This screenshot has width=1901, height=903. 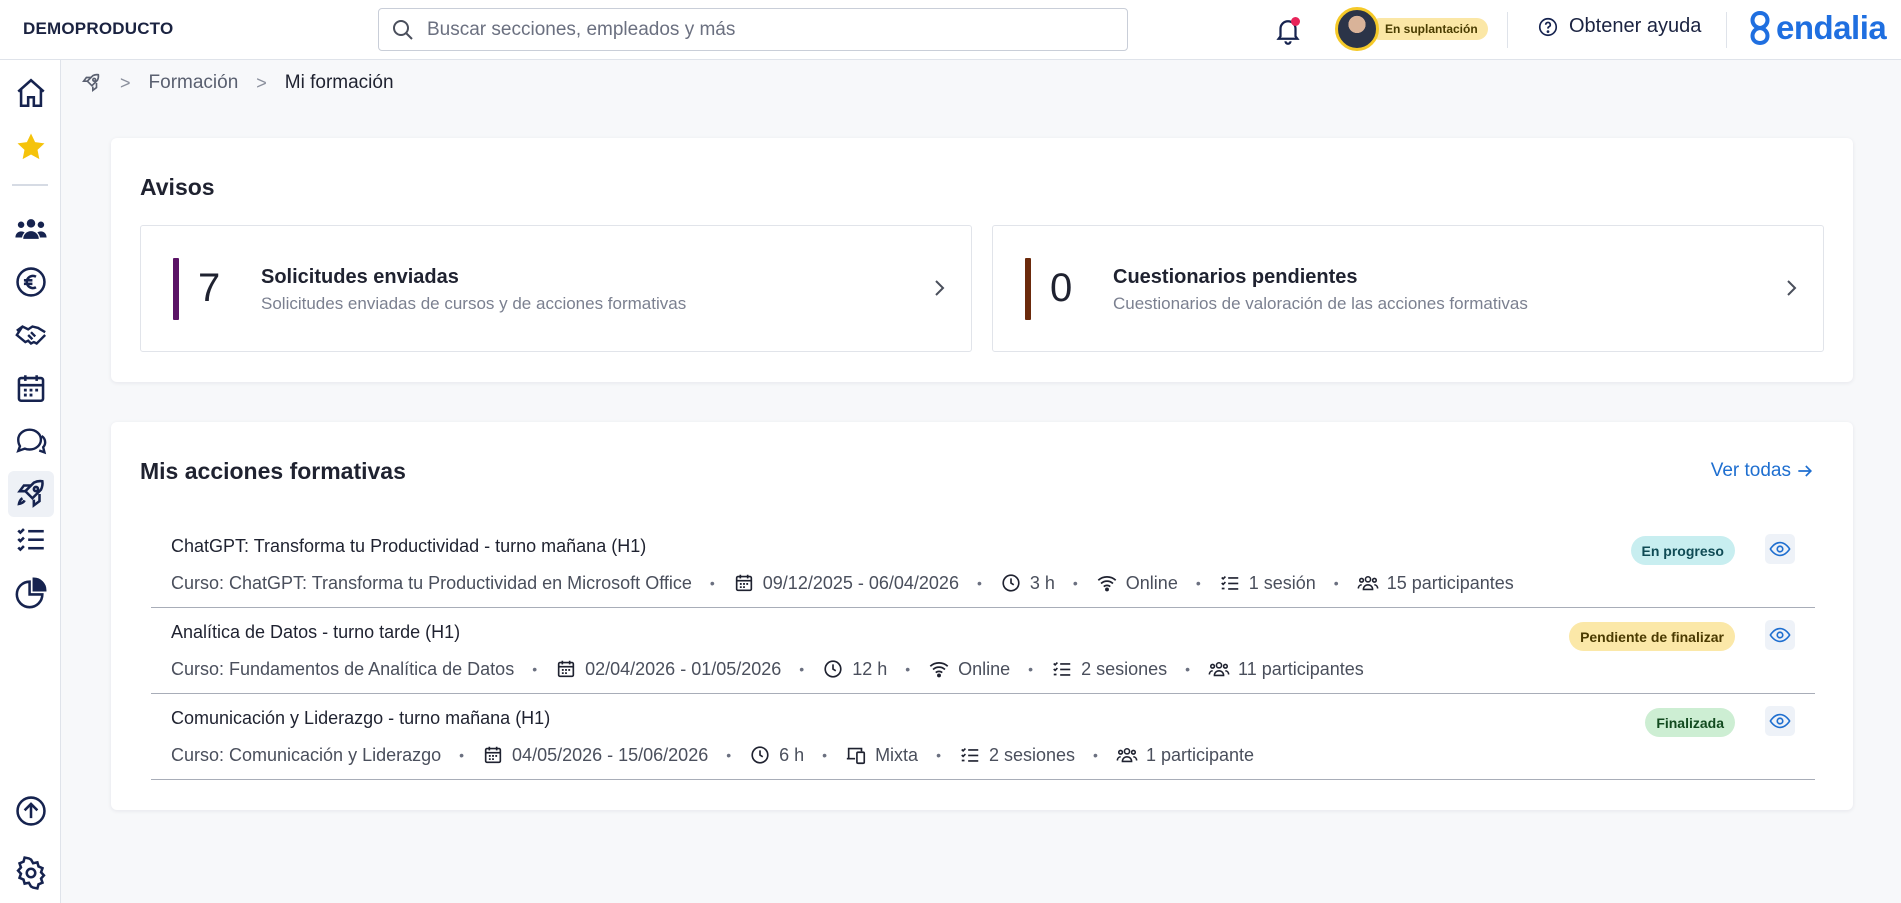 What do you see at coordinates (1450, 582) in the screenshot?
I see `training-participants: 15 participantes` at bounding box center [1450, 582].